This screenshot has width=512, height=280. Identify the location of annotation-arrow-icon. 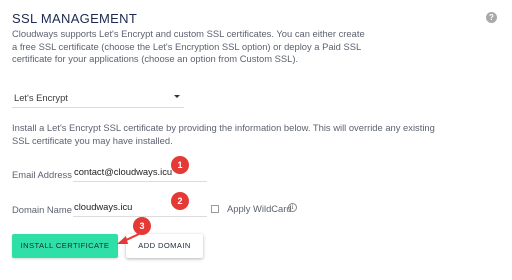
(128, 238).